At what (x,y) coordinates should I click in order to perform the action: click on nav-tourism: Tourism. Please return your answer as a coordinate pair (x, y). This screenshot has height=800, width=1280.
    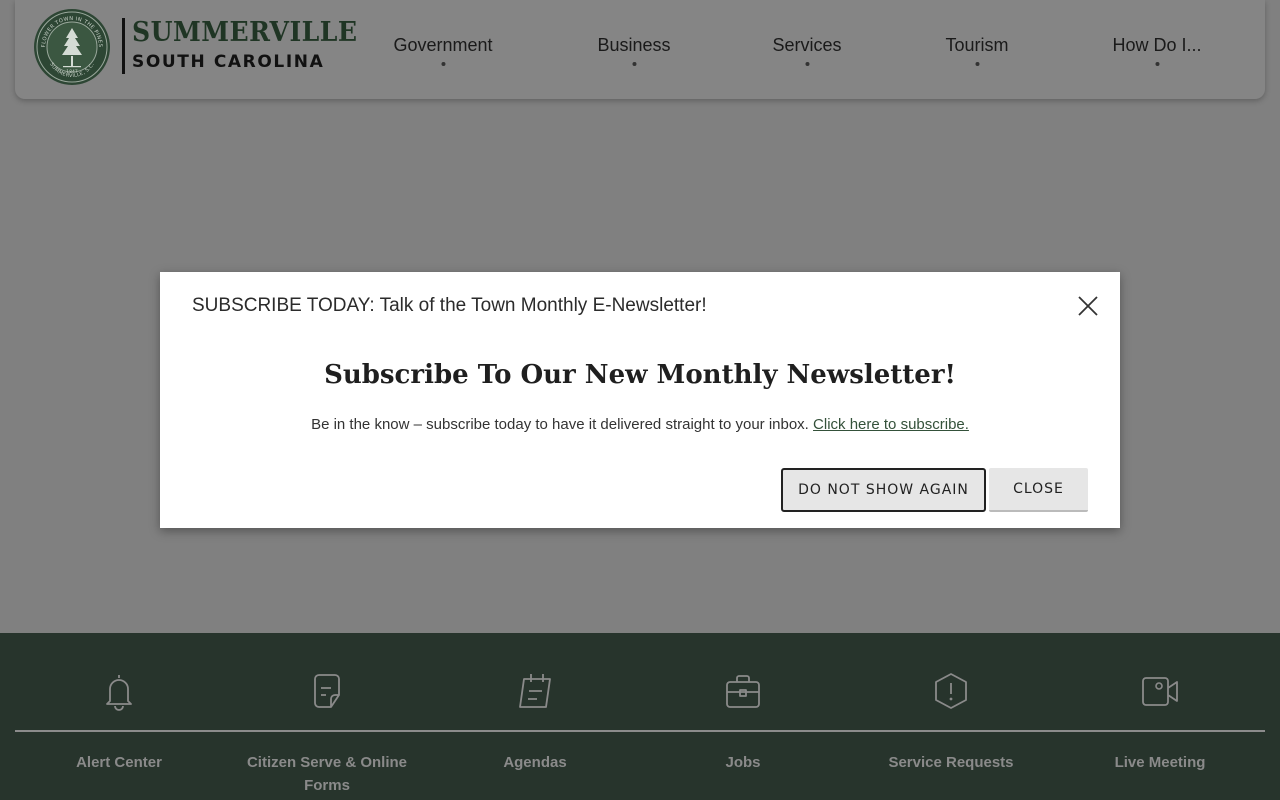
    Looking at the image, I should click on (977, 50).